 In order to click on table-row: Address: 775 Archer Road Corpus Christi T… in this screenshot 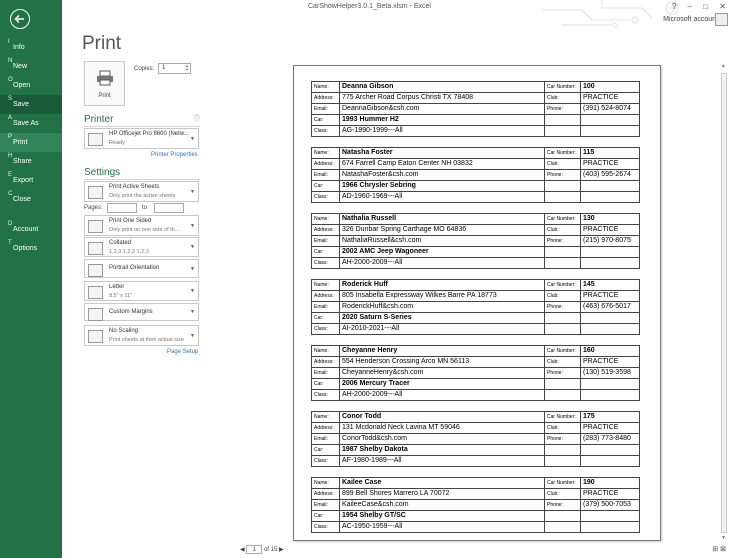, I will do `click(475, 98)`.